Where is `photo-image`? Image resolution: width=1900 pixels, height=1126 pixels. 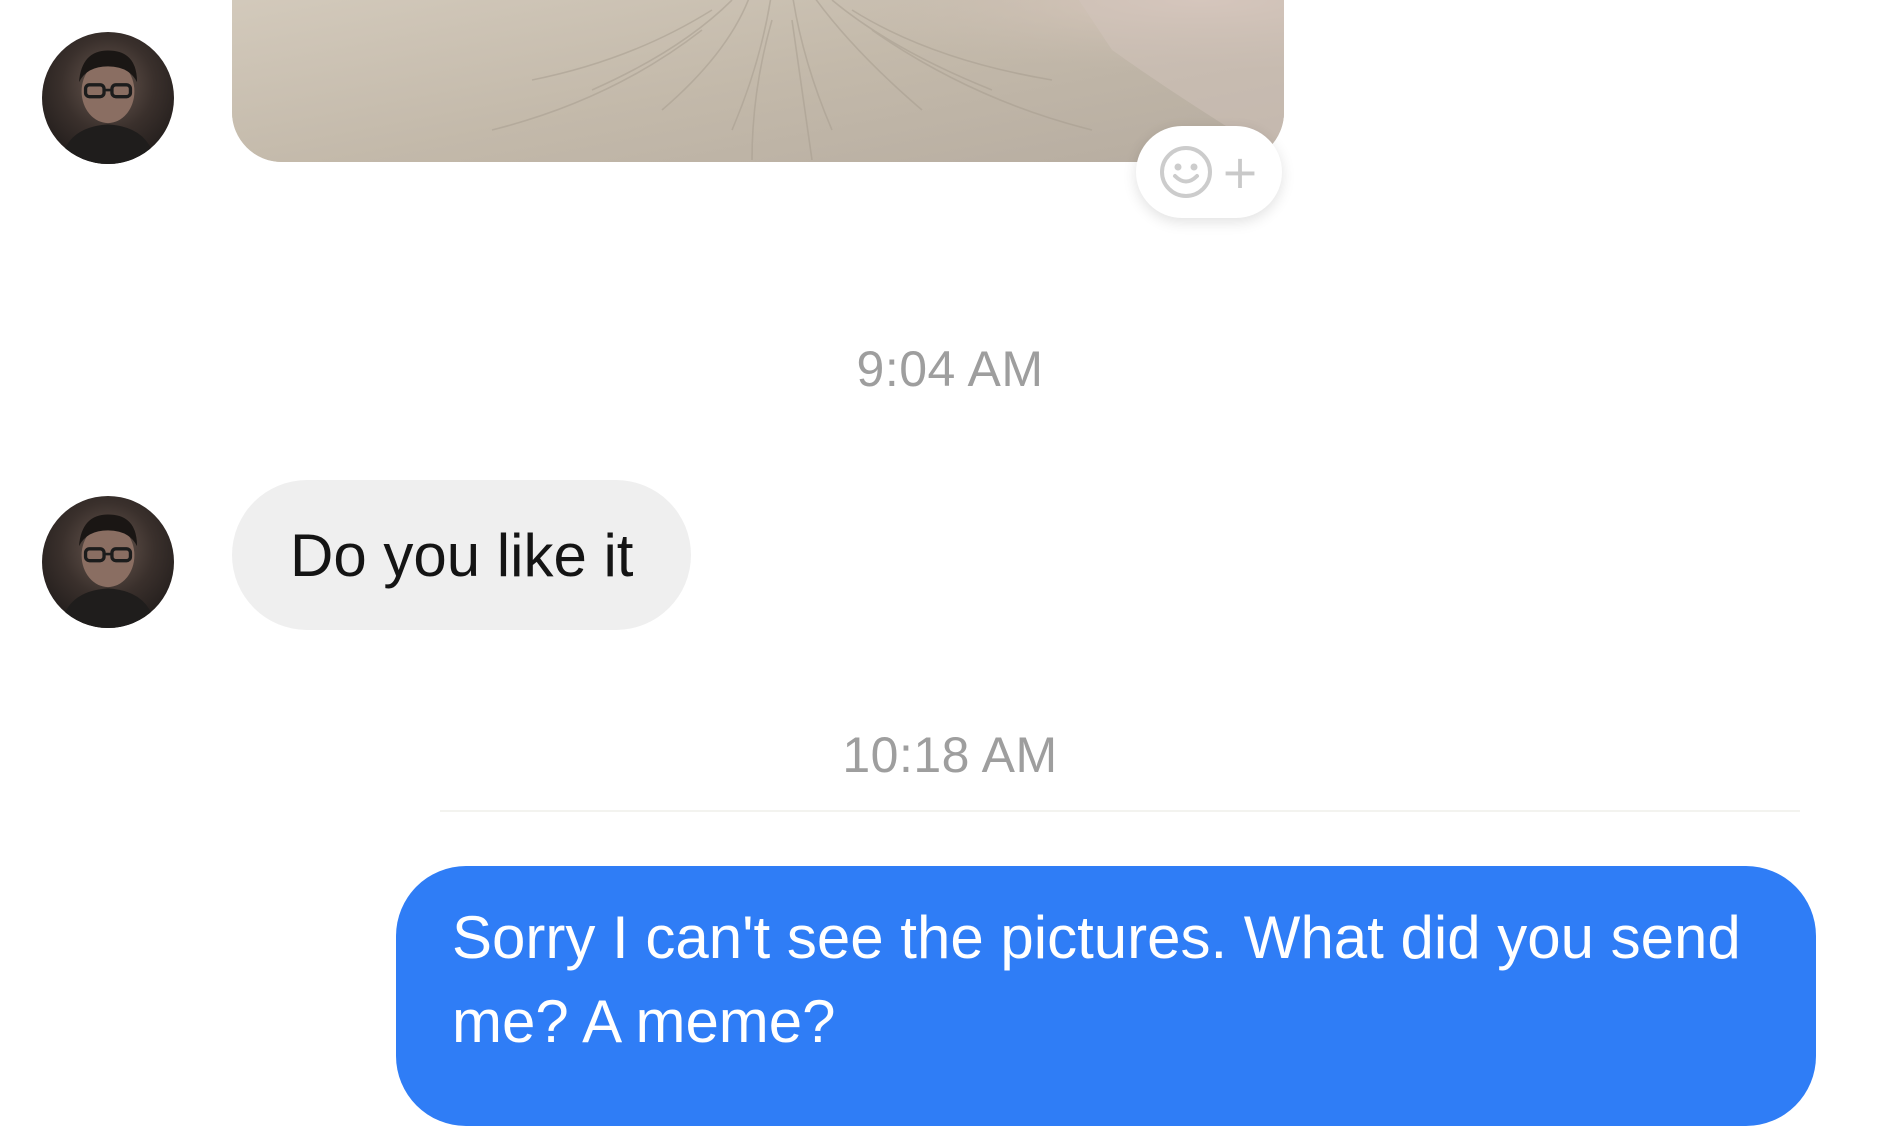 photo-image is located at coordinates (758, 81).